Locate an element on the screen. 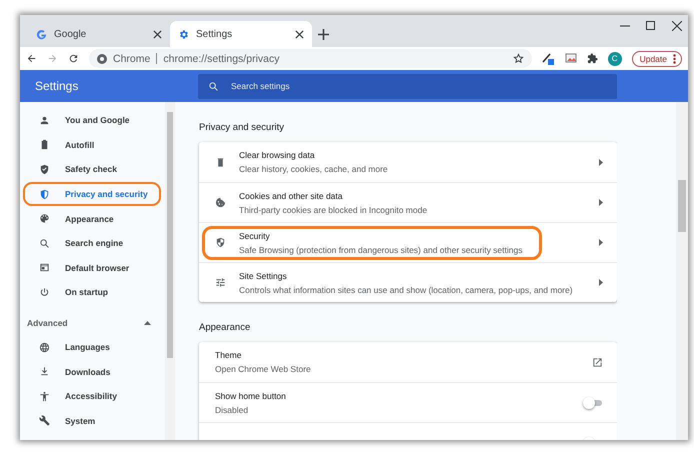 The width and height of the screenshot is (694, 460). open-in-new-icon is located at coordinates (597, 362).